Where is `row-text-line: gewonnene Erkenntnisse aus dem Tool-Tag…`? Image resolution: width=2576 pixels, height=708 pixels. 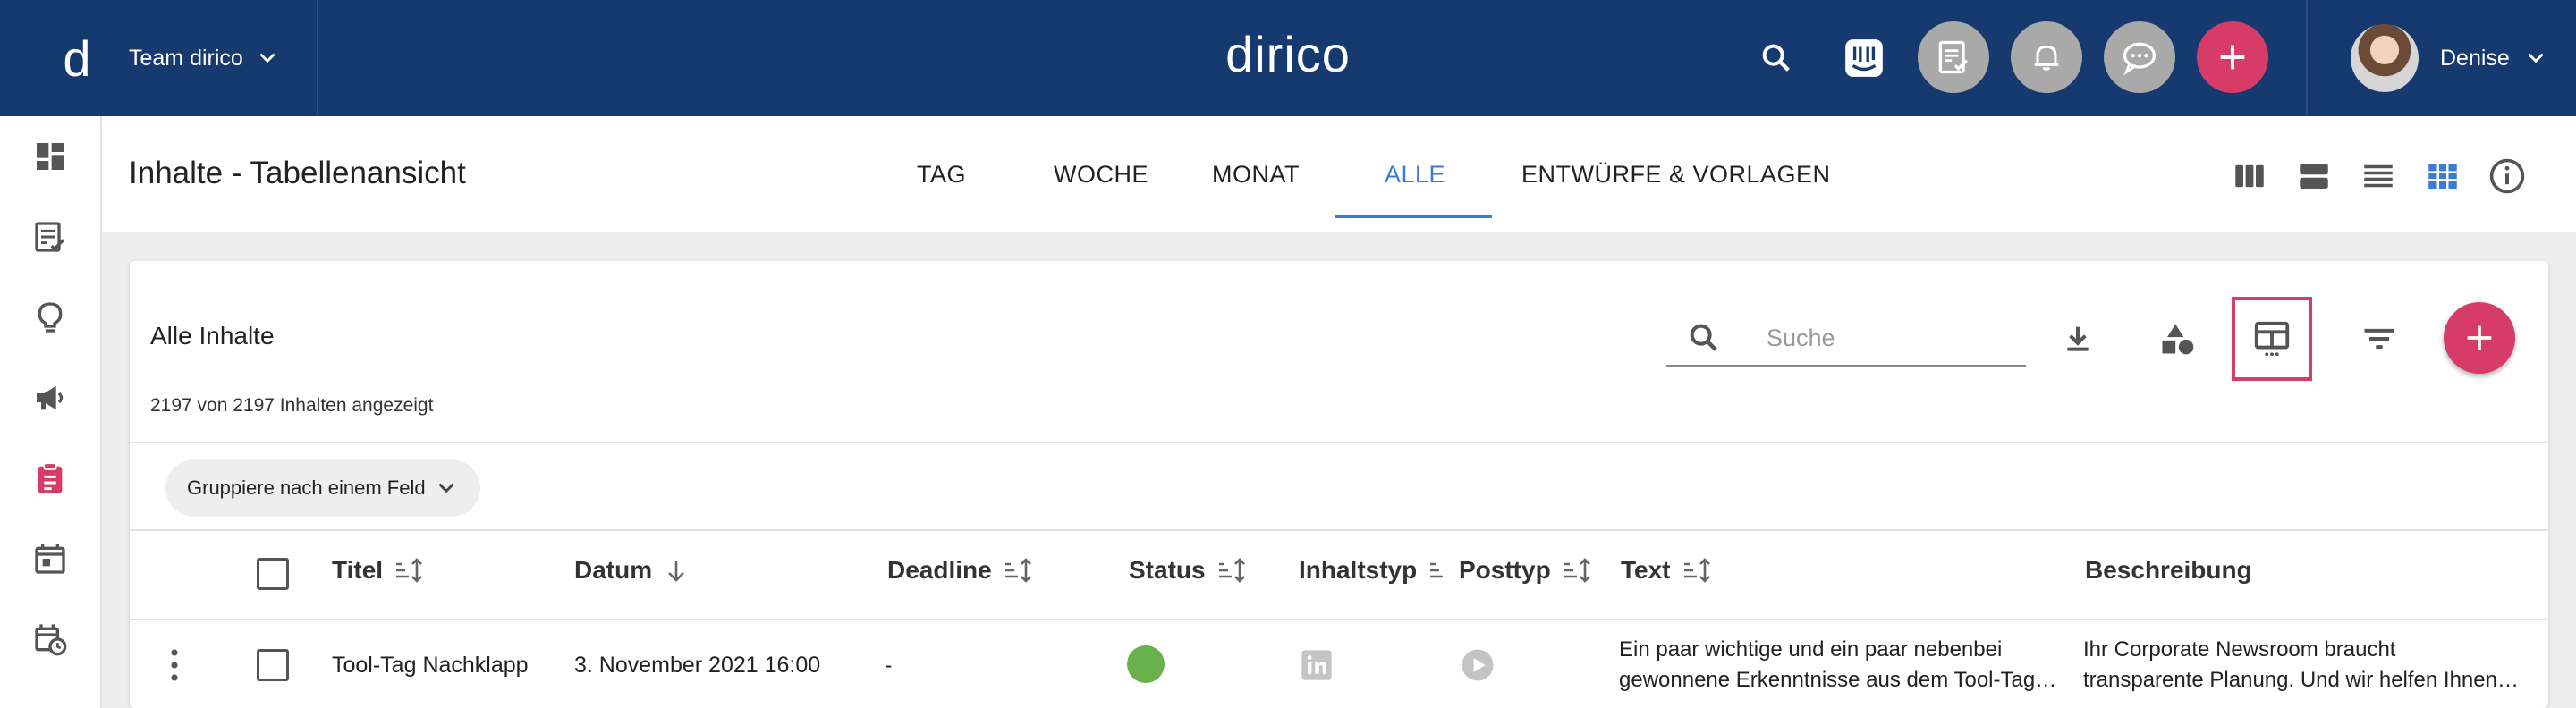 row-text-line: gewonnene Erkenntnisse aus dem Tool-Tag… is located at coordinates (1838, 680).